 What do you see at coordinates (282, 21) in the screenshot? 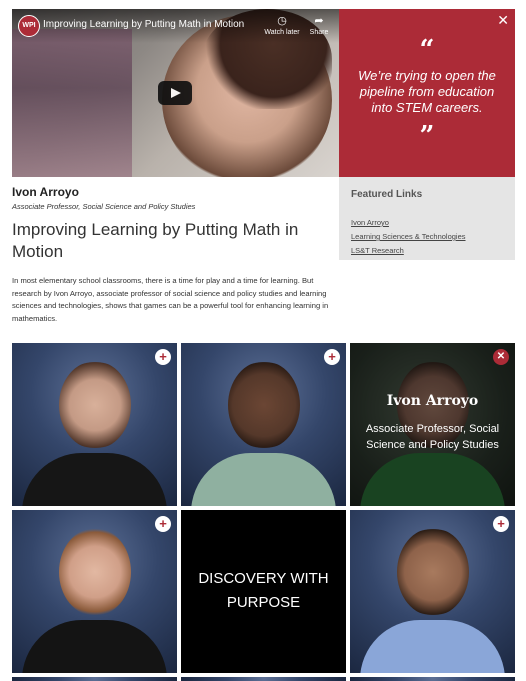
I see `clock-icon: ◷` at bounding box center [282, 21].